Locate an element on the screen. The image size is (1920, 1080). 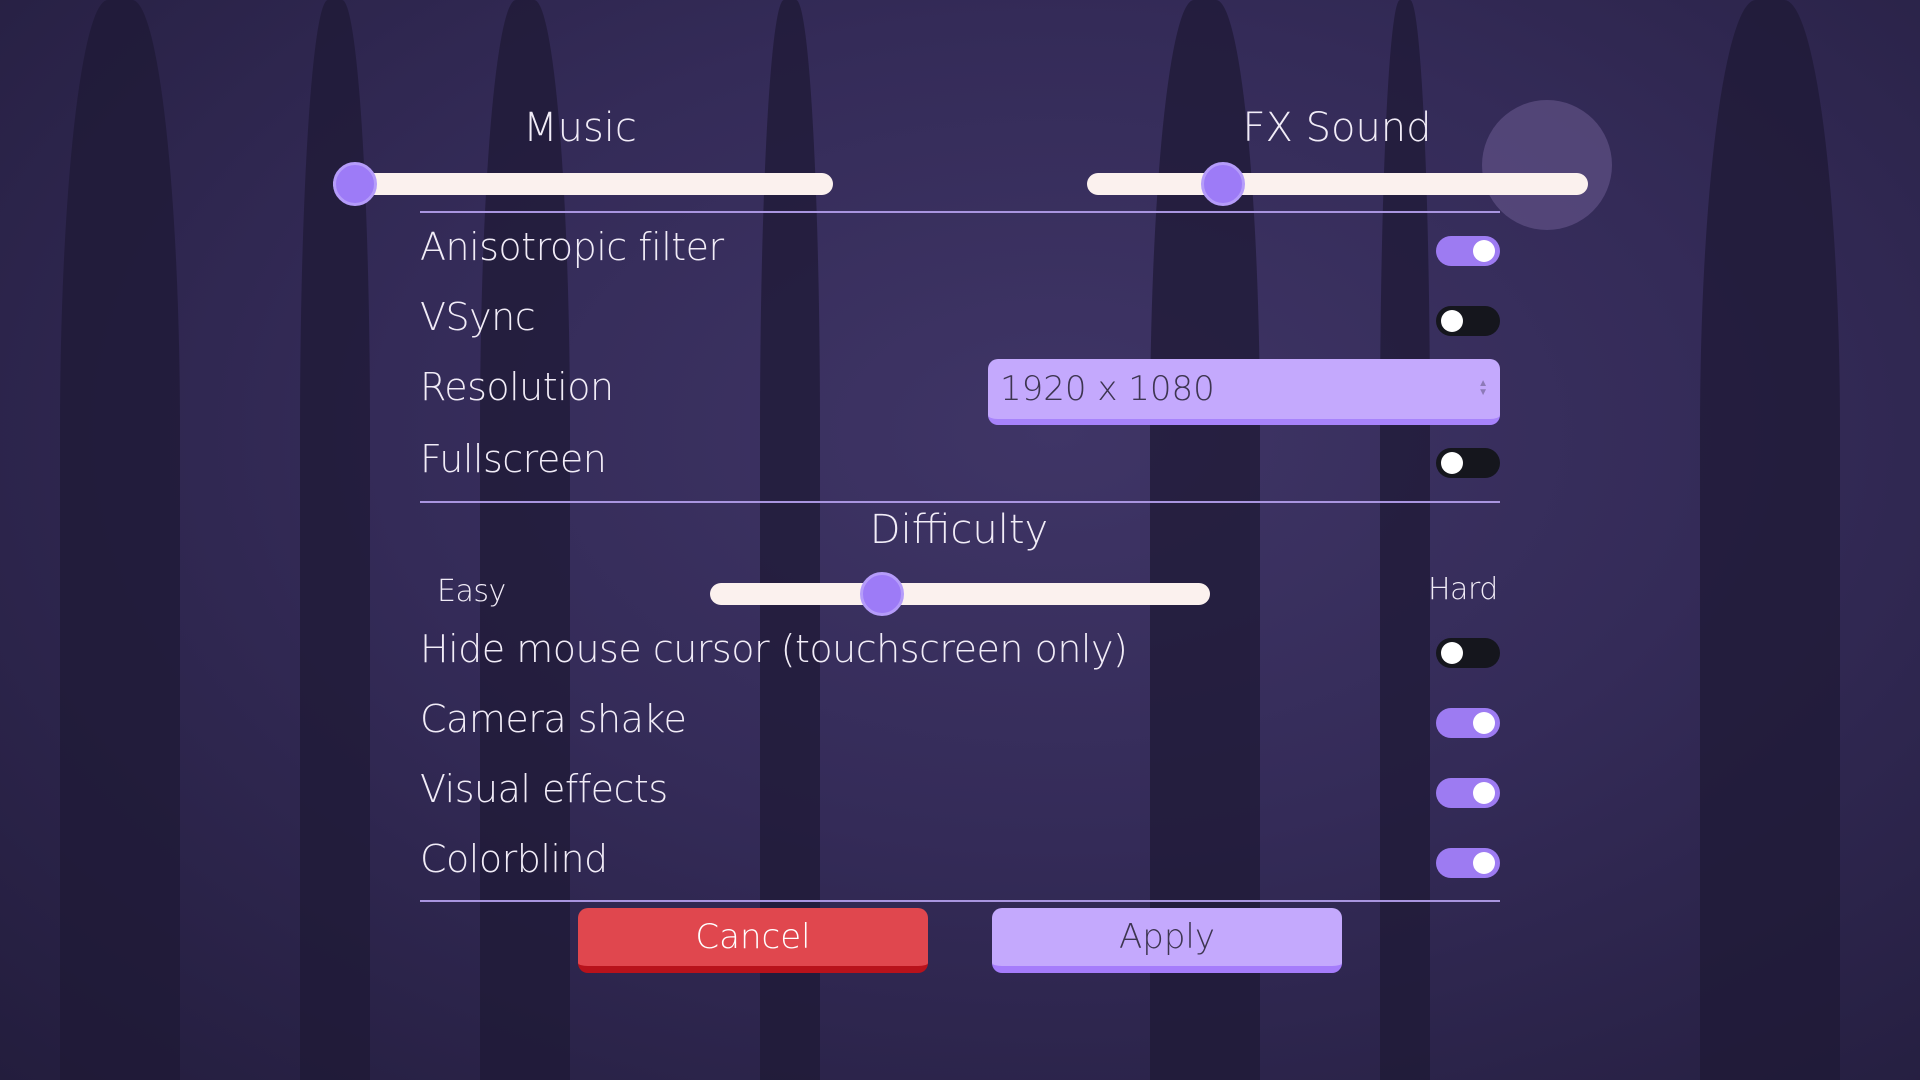
difficulty-slider-knob is located at coordinates (882, 594).